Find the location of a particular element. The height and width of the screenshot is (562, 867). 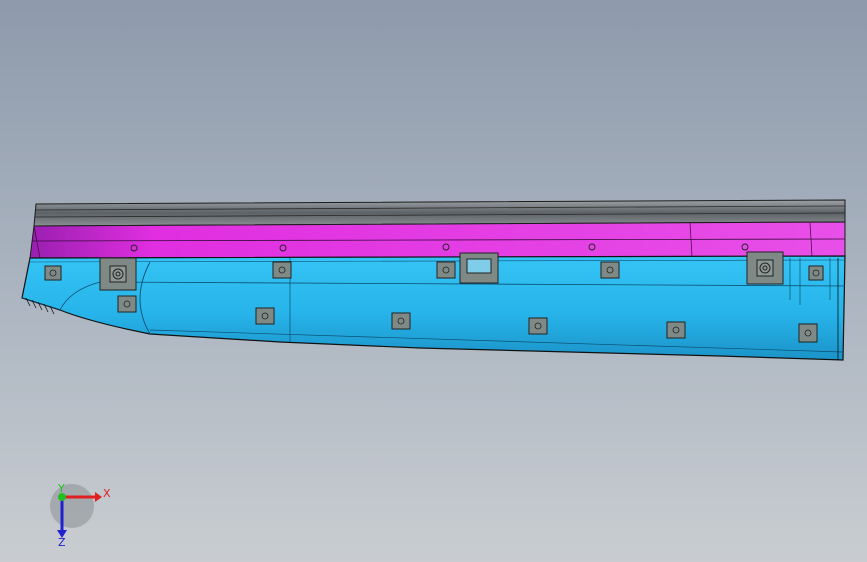

x-axis-label: X is located at coordinates (107, 493).